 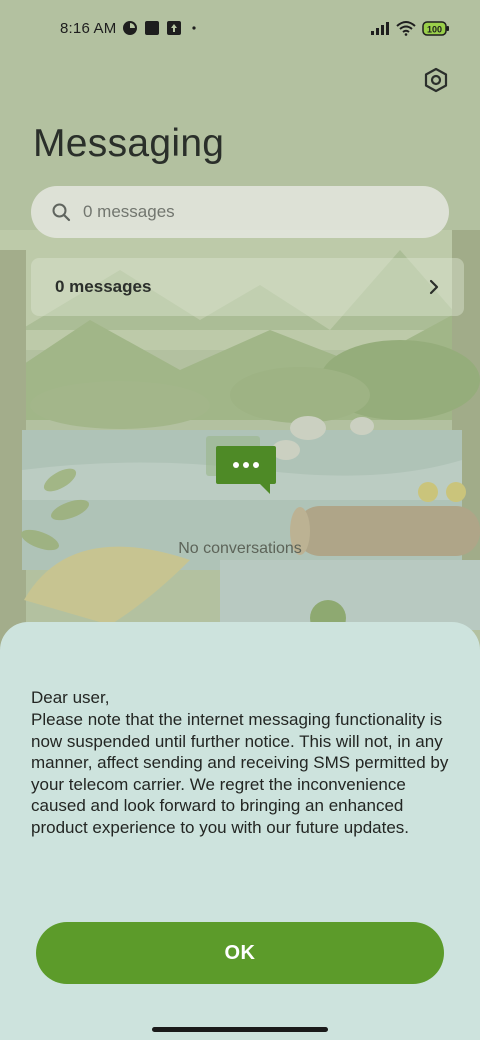 I want to click on ok-button: OK, so click(x=240, y=953).